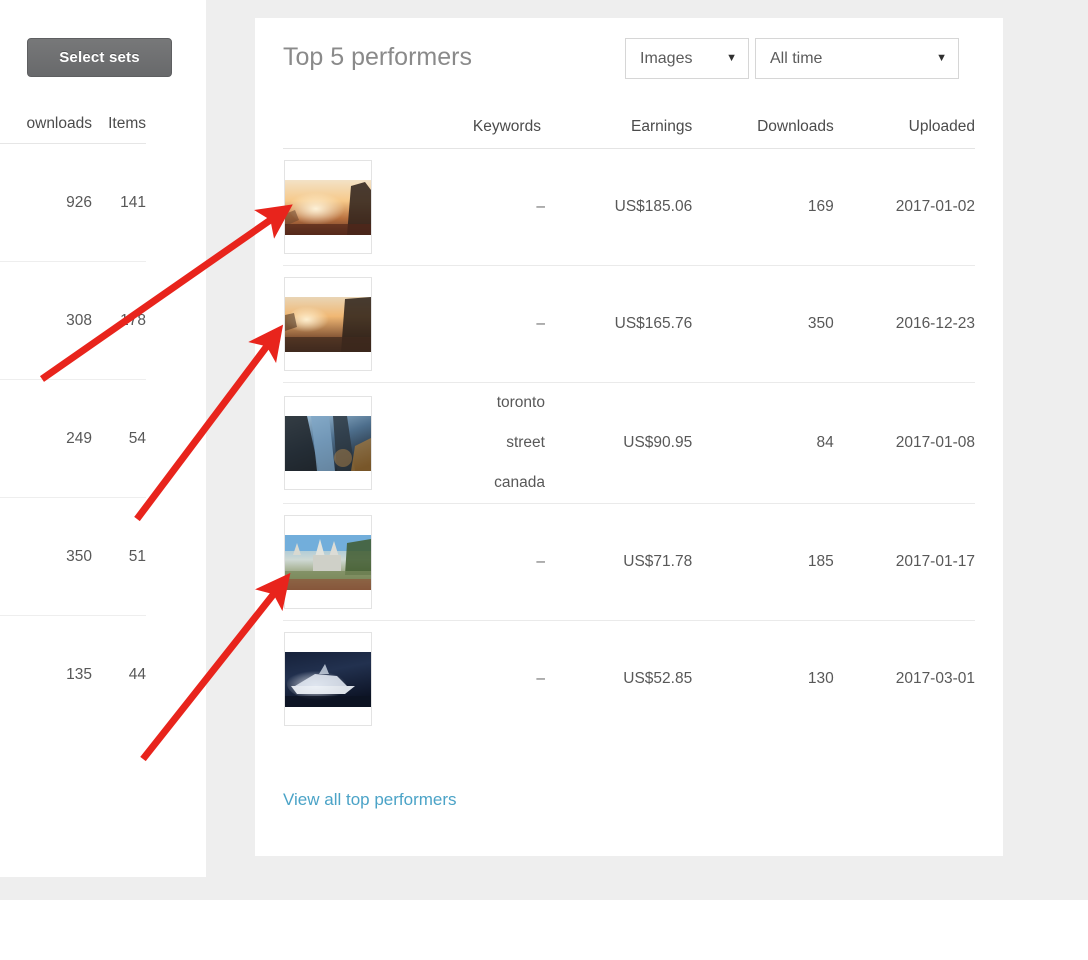 The height and width of the screenshot is (960, 1088). I want to click on cell-downloads: 350, so click(767, 324).